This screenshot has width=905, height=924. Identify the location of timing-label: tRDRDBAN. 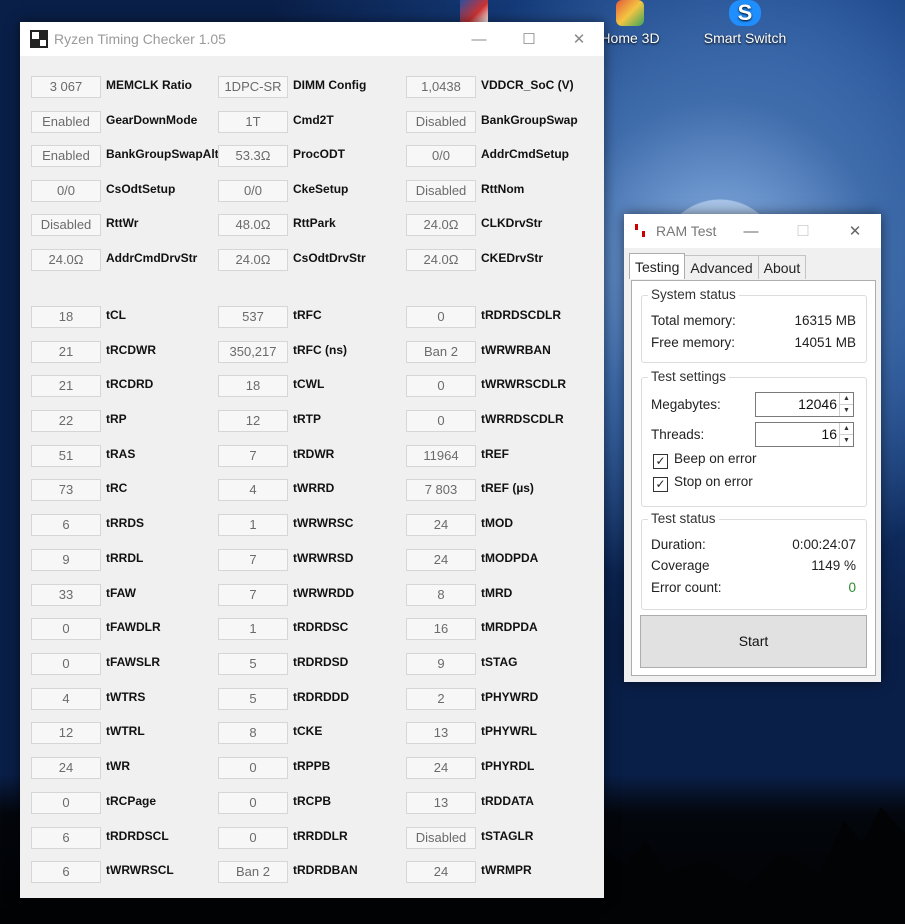
(325, 870).